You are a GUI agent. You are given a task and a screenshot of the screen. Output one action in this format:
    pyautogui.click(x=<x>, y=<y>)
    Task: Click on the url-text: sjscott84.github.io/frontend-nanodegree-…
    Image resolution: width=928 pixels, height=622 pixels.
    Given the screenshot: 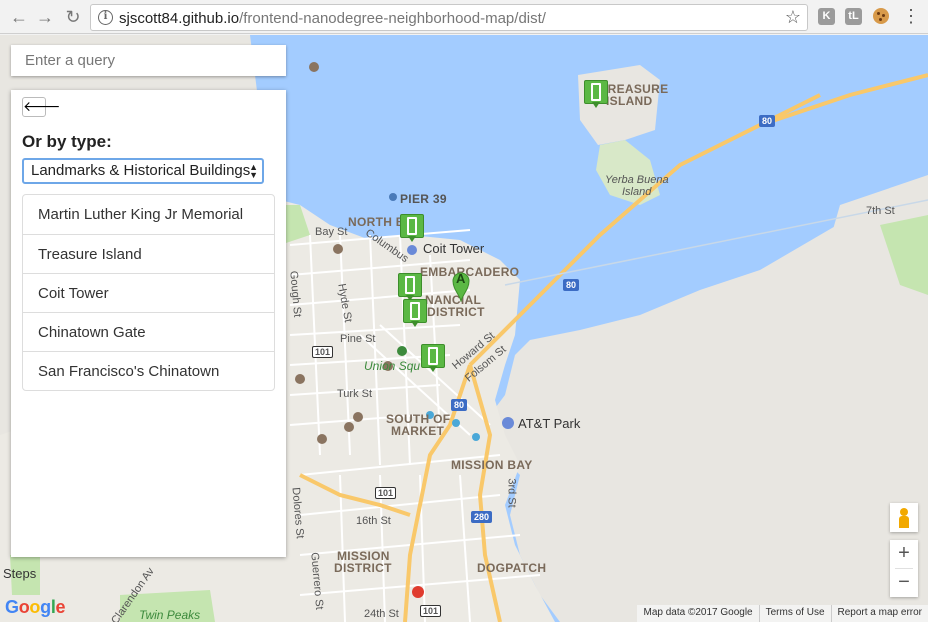 What is the action you would take?
    pyautogui.click(x=332, y=18)
    